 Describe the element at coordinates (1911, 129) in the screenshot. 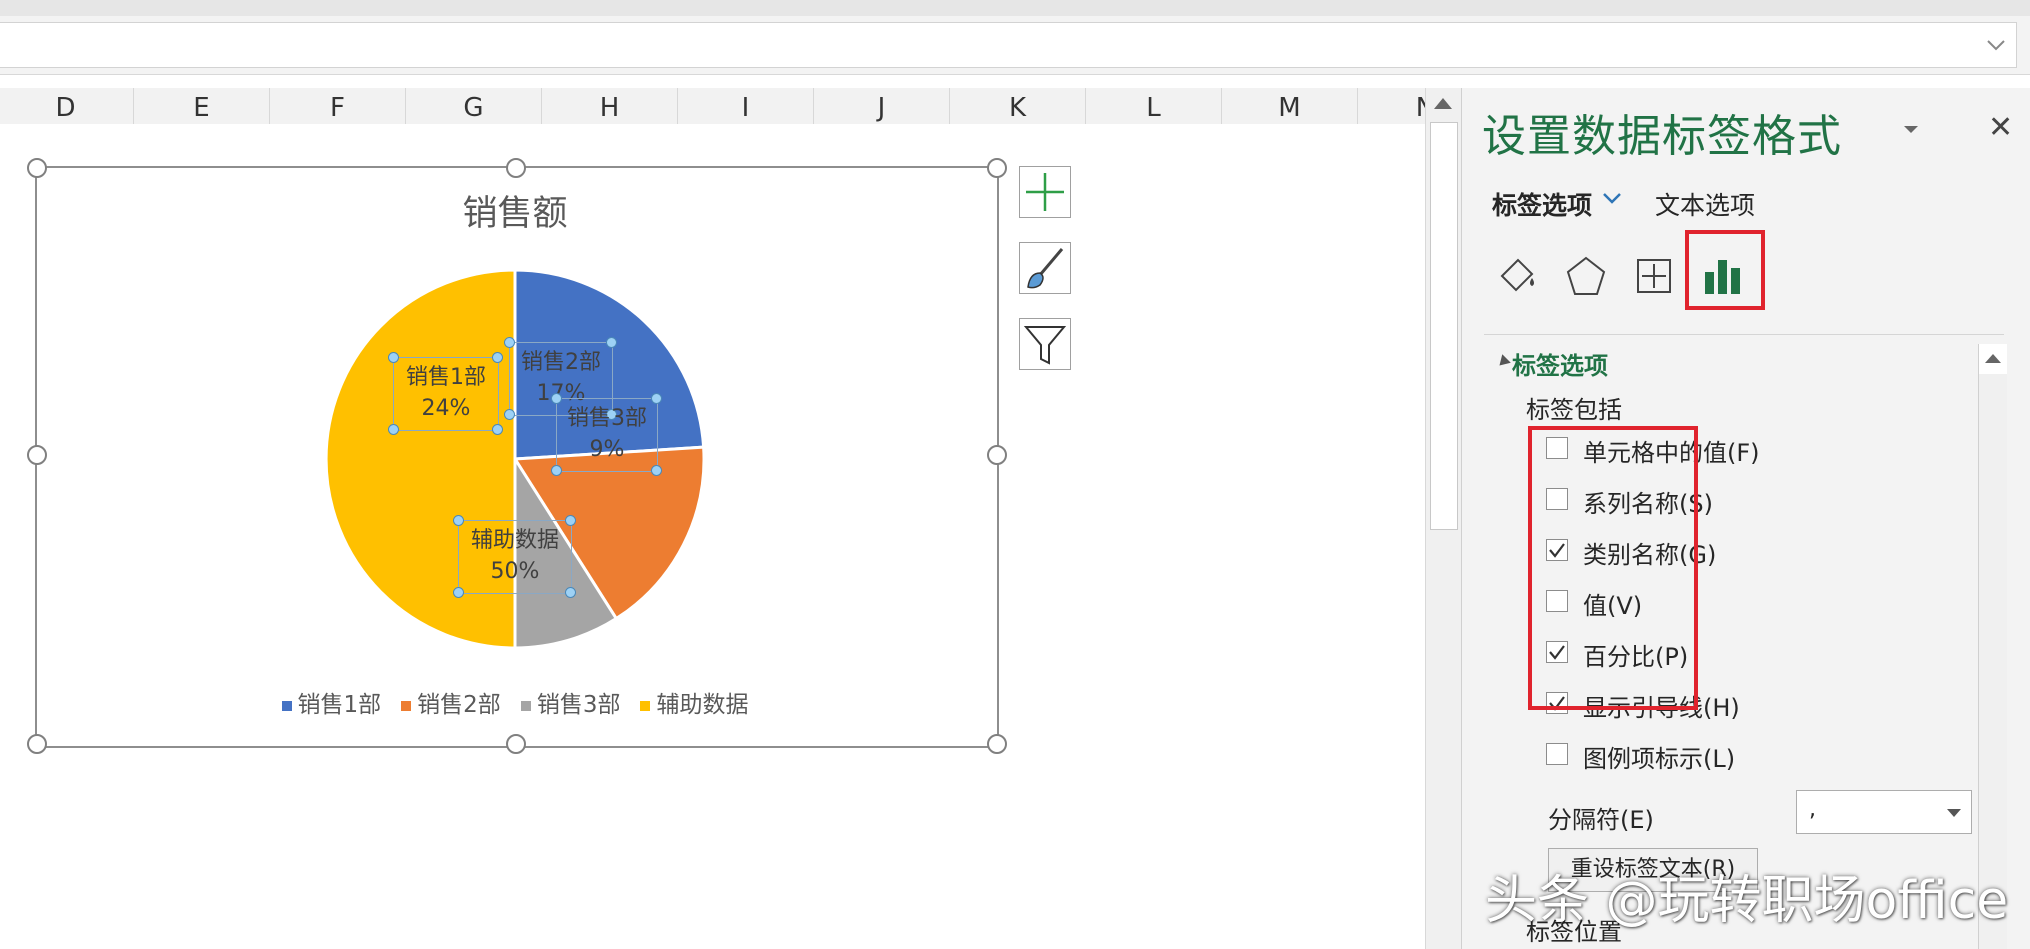

I see `pane-menu-caret-icon` at that location.